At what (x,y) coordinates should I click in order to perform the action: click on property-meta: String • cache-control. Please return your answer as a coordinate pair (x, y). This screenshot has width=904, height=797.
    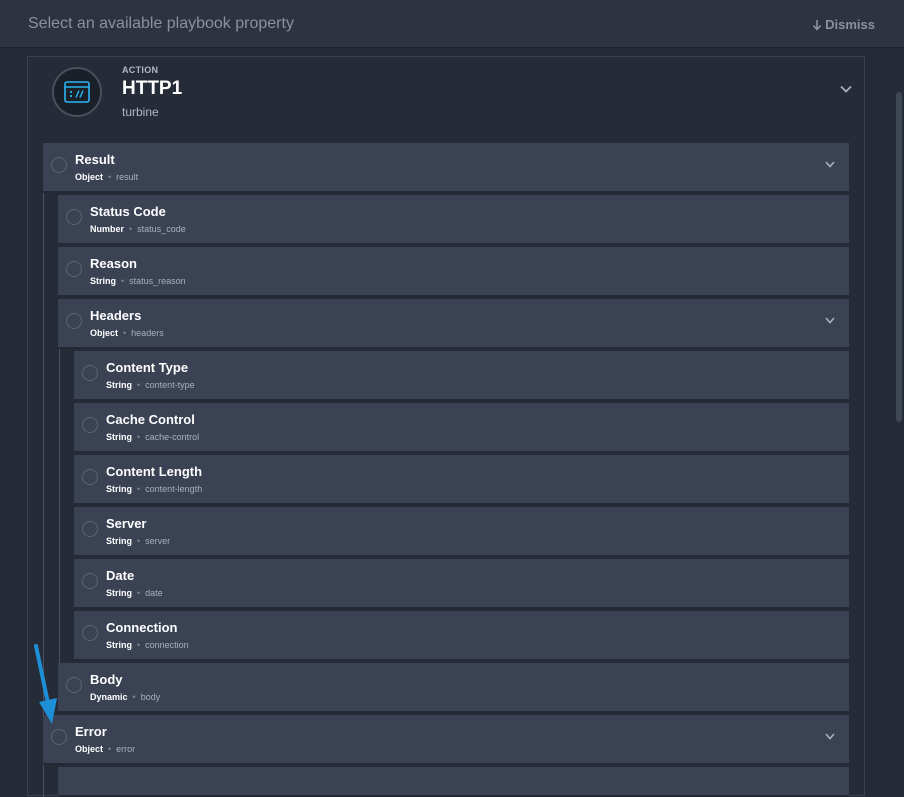
    Looking at the image, I should click on (153, 437).